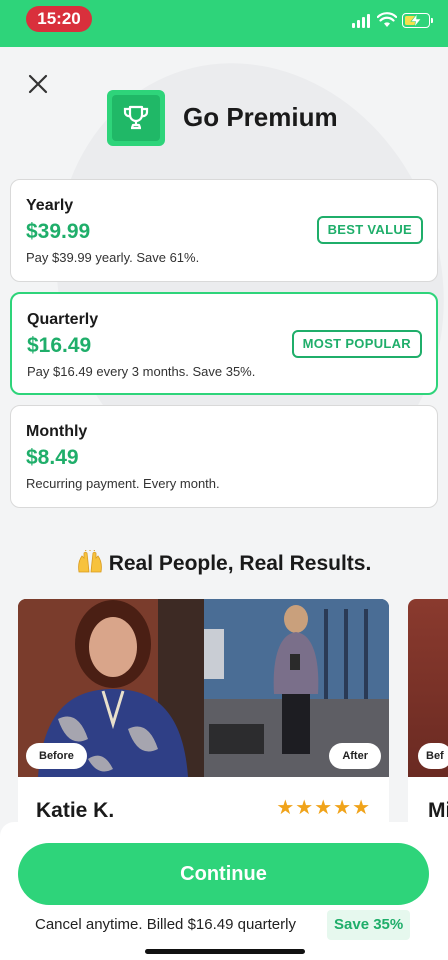  I want to click on plan-description: Pay $39.99 yearly. Save 61%., so click(113, 257).